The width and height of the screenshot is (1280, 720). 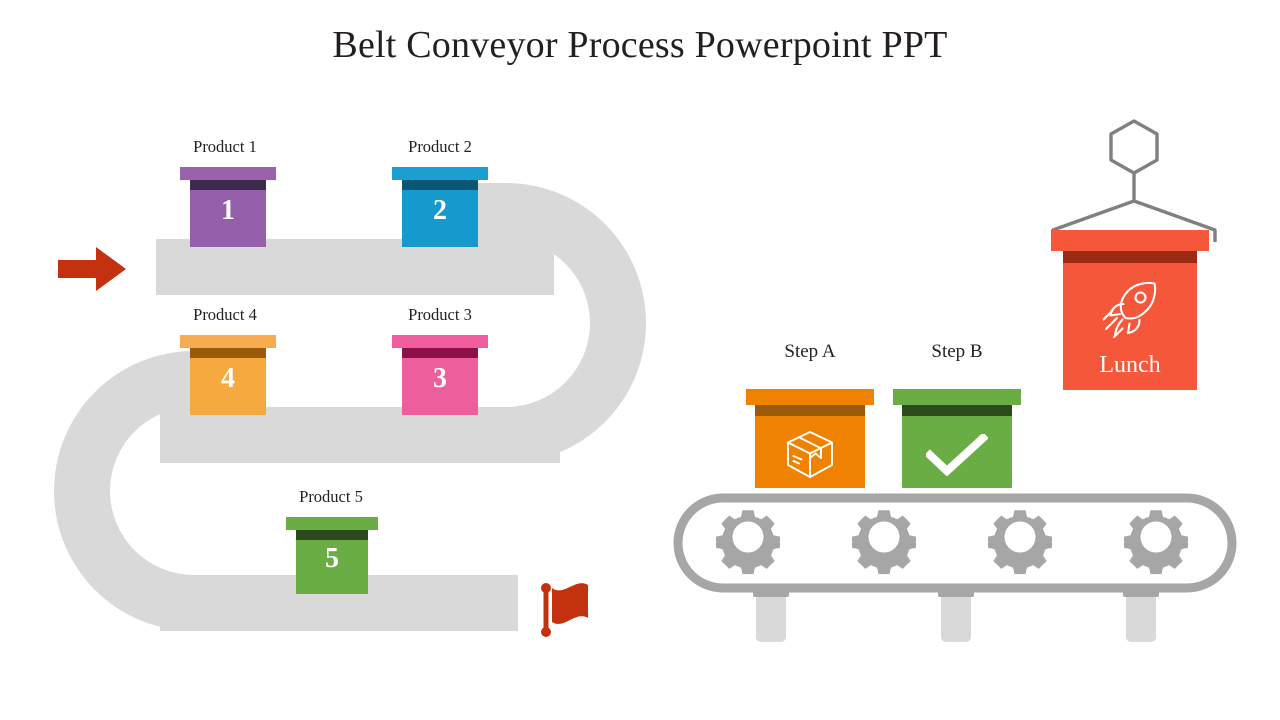 I want to click on product-crate-5: 5, so click(x=332, y=555).